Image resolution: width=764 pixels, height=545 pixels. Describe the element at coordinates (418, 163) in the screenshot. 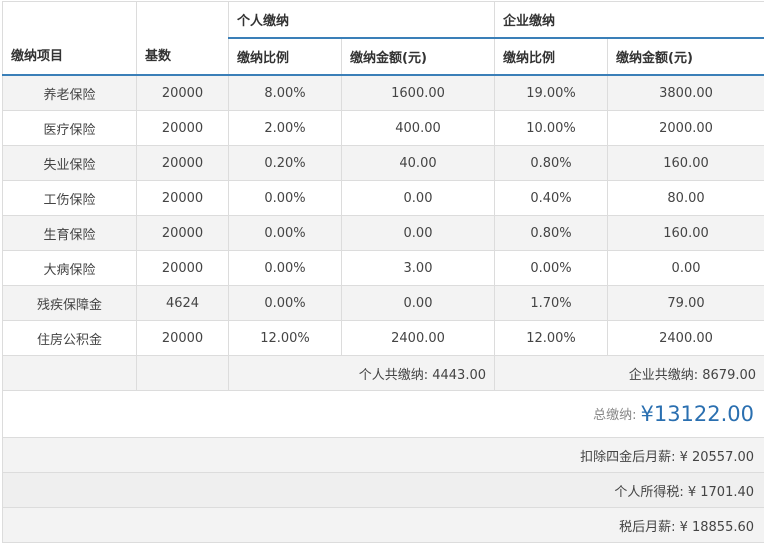

I see `cell-personal-amount: 40.00` at that location.